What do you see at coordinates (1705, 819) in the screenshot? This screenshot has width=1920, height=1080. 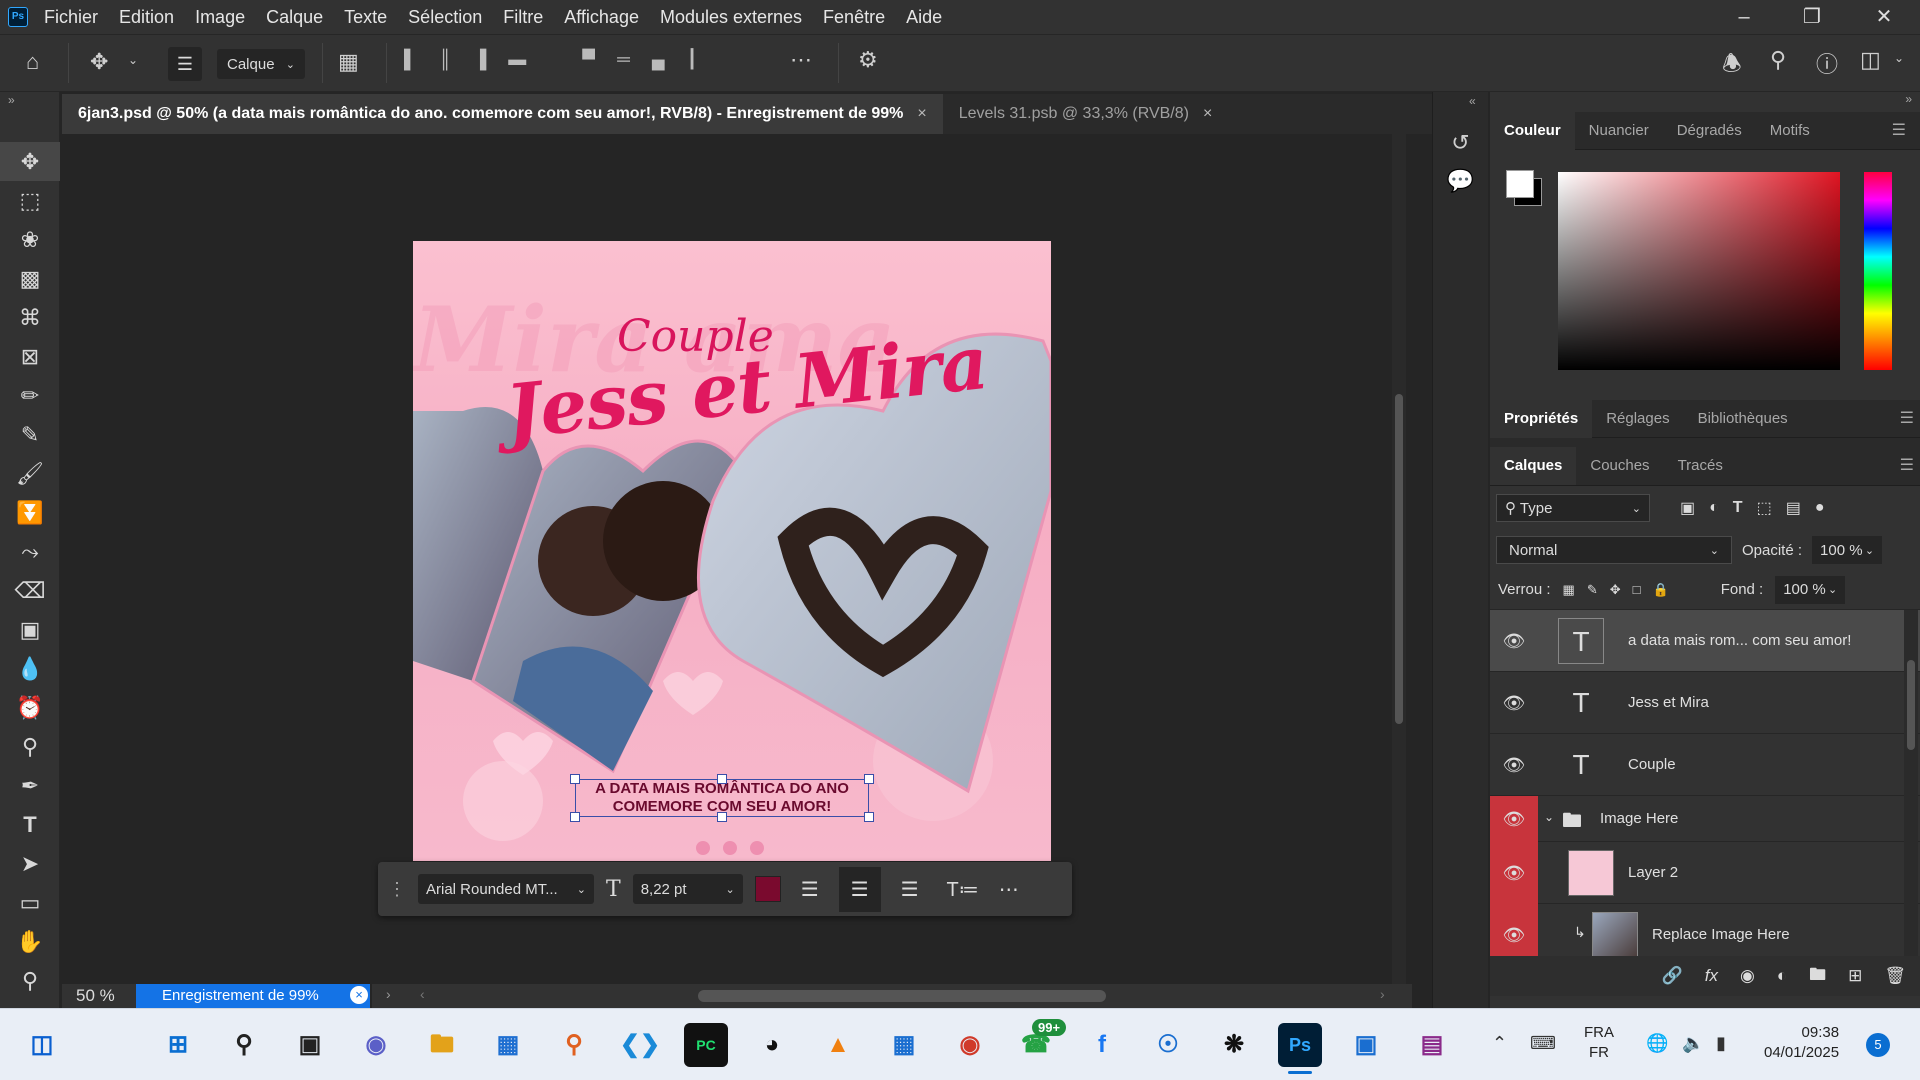 I see `layer-group-row: 👁 ⌄ 🖿 Image Here` at bounding box center [1705, 819].